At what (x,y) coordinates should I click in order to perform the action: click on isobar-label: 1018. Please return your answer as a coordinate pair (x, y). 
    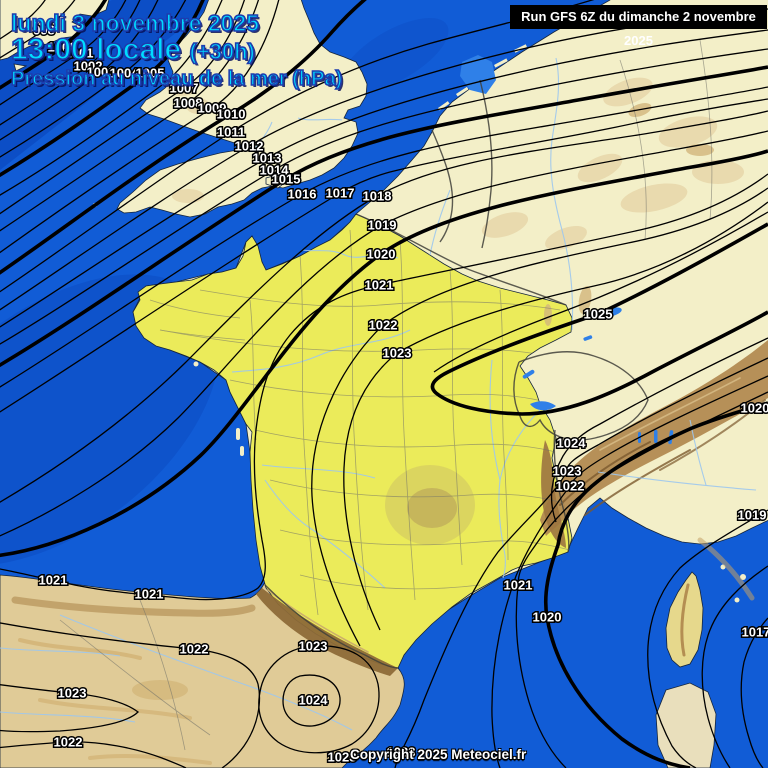
    Looking at the image, I should click on (377, 196).